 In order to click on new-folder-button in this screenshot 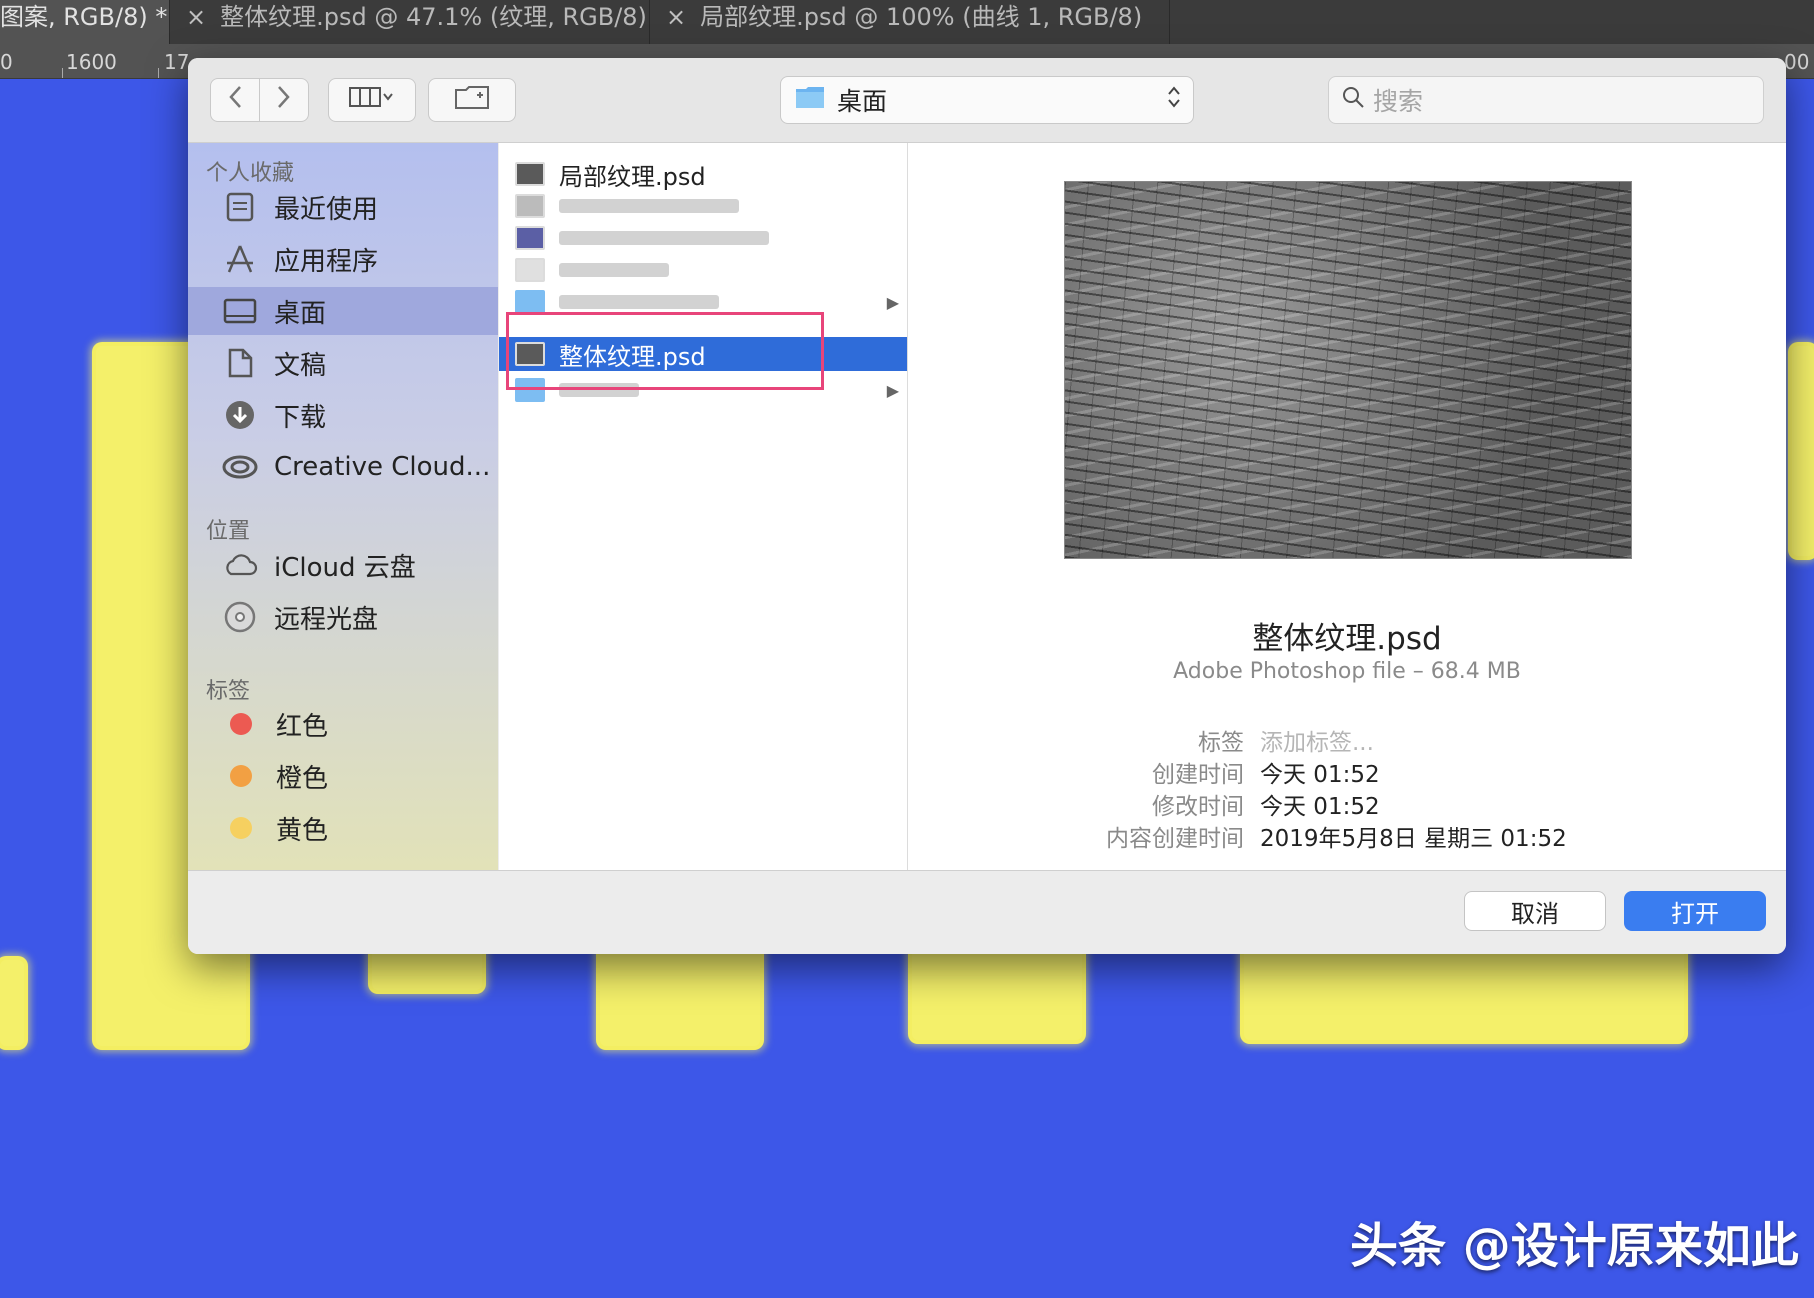, I will do `click(472, 100)`.